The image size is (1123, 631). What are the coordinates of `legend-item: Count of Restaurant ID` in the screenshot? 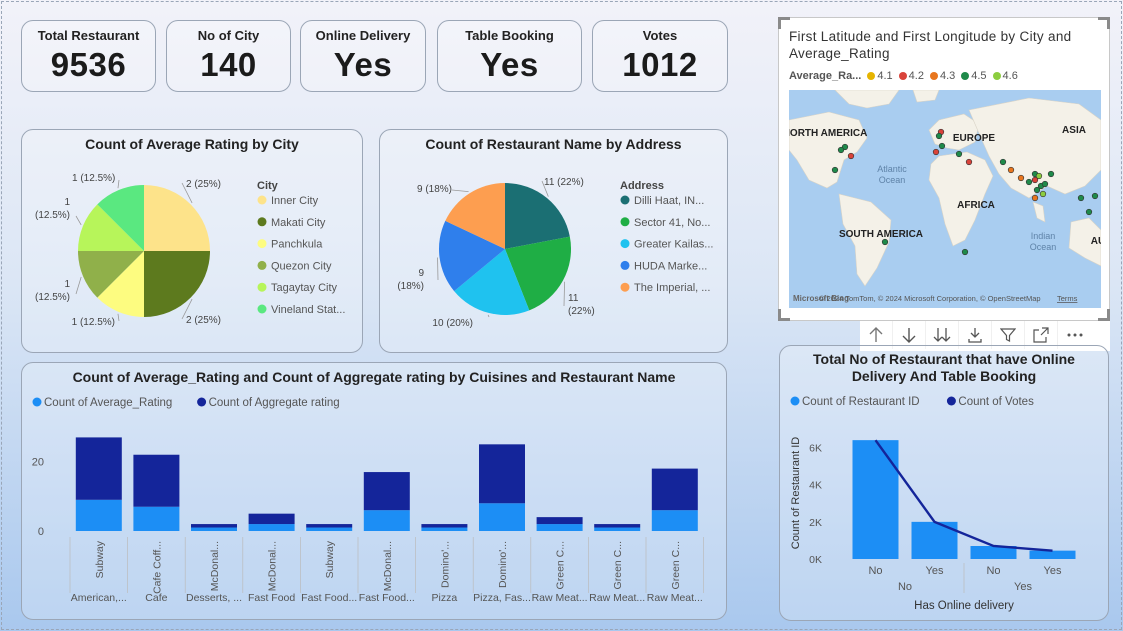 It's located at (861, 402).